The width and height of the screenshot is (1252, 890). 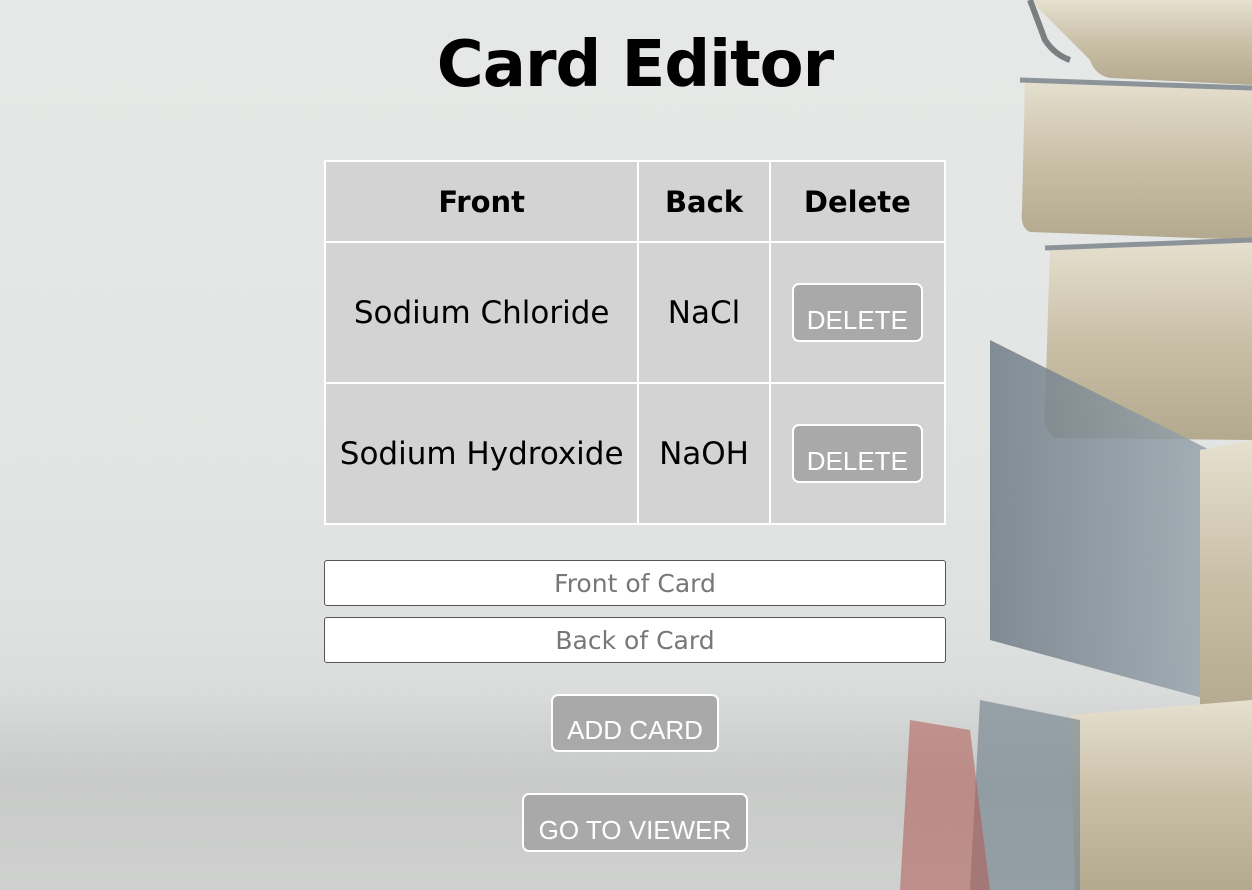 What do you see at coordinates (635, 640) in the screenshot?
I see `back-of-card-input` at bounding box center [635, 640].